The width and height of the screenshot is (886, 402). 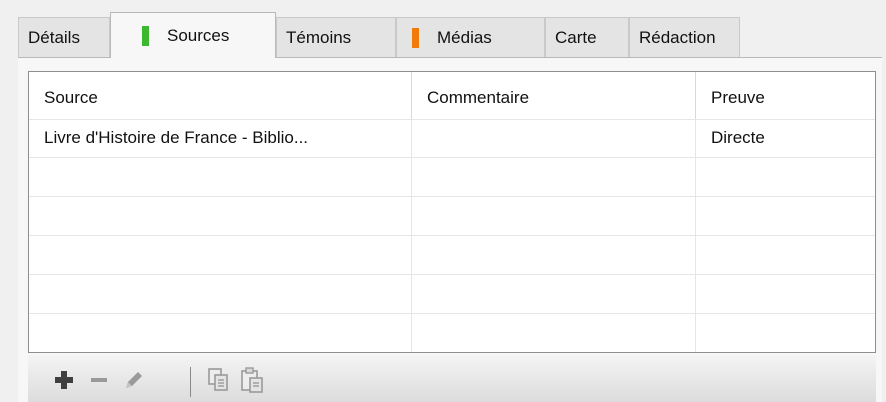 I want to click on tab-sources: Sources, so click(x=193, y=35).